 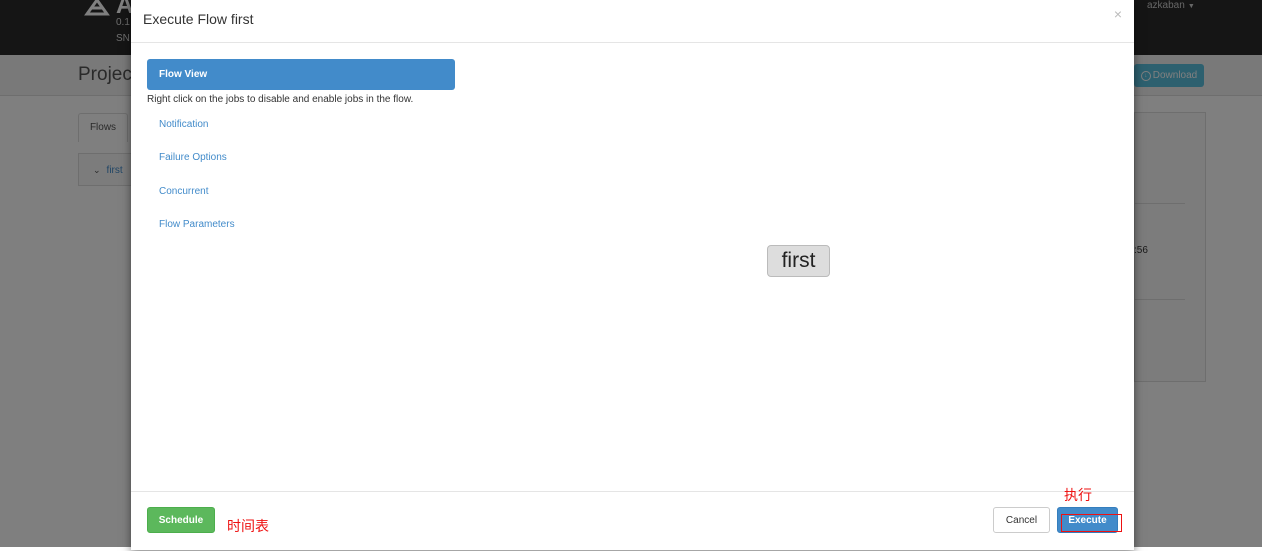 What do you see at coordinates (1021, 520) in the screenshot?
I see `cancel-button: Cancel` at bounding box center [1021, 520].